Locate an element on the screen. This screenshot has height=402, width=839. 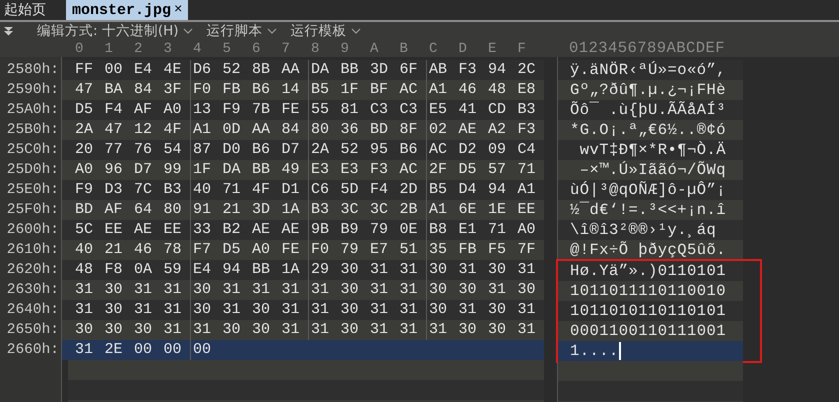
hex-byte: 94 is located at coordinates (503, 70).